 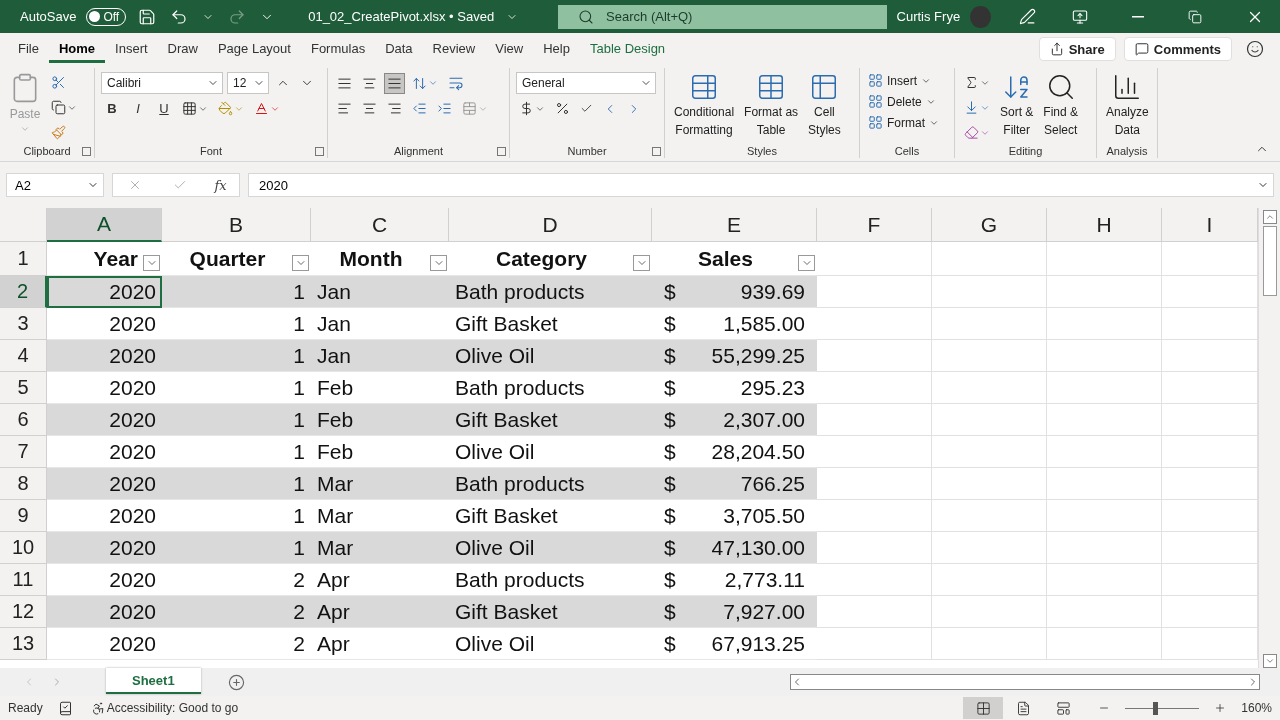 What do you see at coordinates (48, 16) in the screenshot?
I see `autosave-label: AutoSave` at bounding box center [48, 16].